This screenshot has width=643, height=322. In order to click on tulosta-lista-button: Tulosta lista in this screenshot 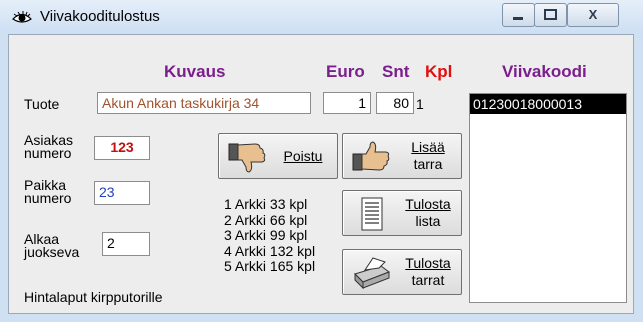, I will do `click(402, 213)`.